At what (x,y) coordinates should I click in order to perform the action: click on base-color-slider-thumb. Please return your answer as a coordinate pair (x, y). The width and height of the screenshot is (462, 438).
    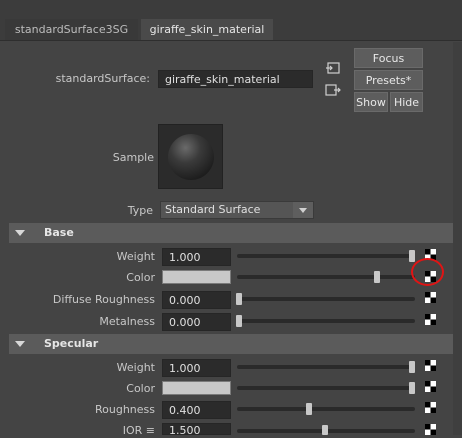
    Looking at the image, I should click on (377, 277).